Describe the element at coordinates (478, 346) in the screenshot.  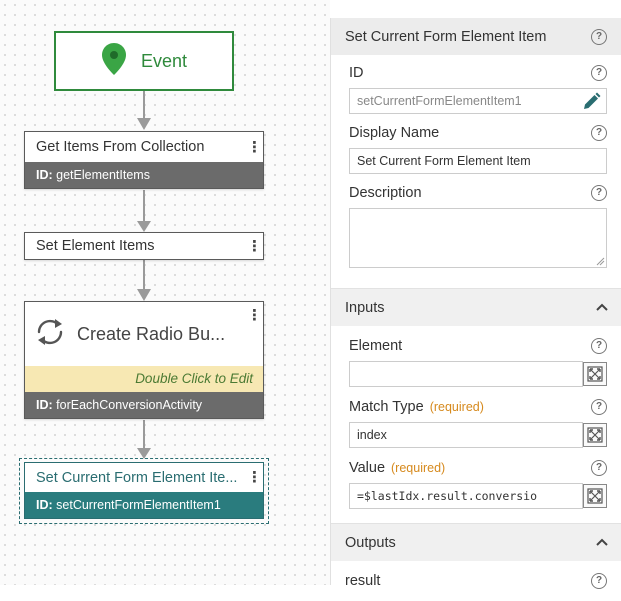
I see `element-label-row: Element ?` at that location.